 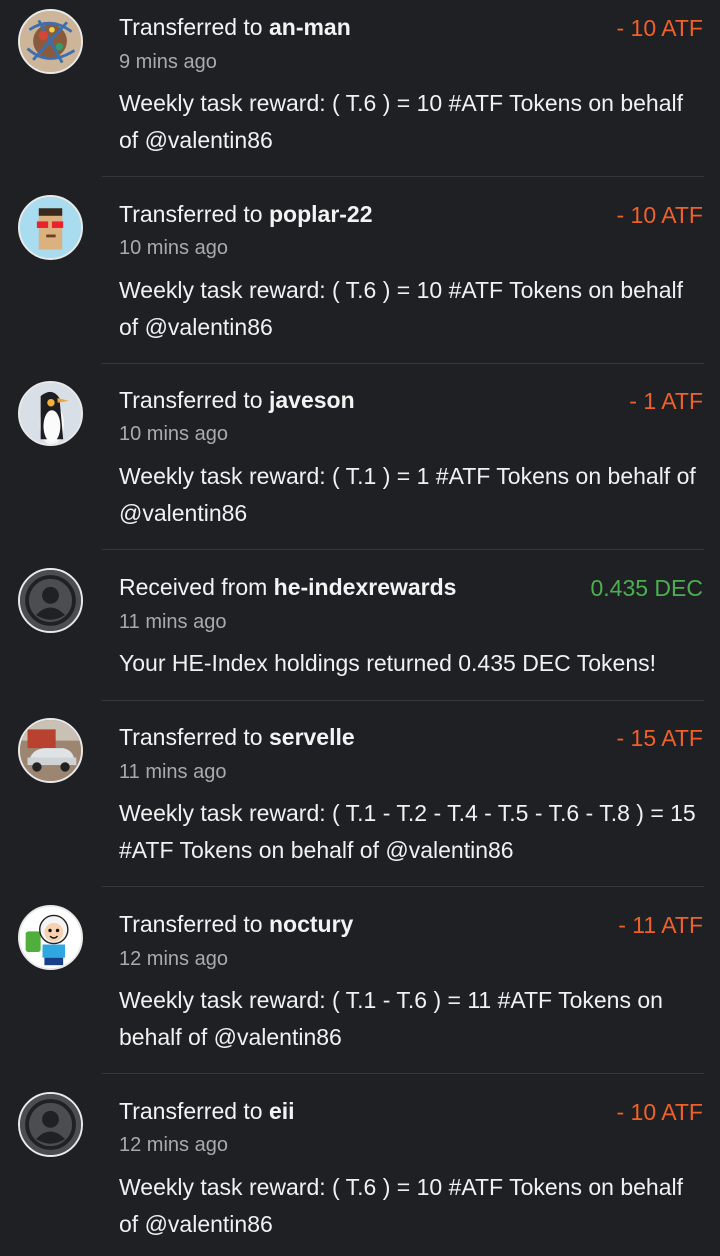 What do you see at coordinates (168, 62) in the screenshot?
I see `timestamp: 9 mins ago` at bounding box center [168, 62].